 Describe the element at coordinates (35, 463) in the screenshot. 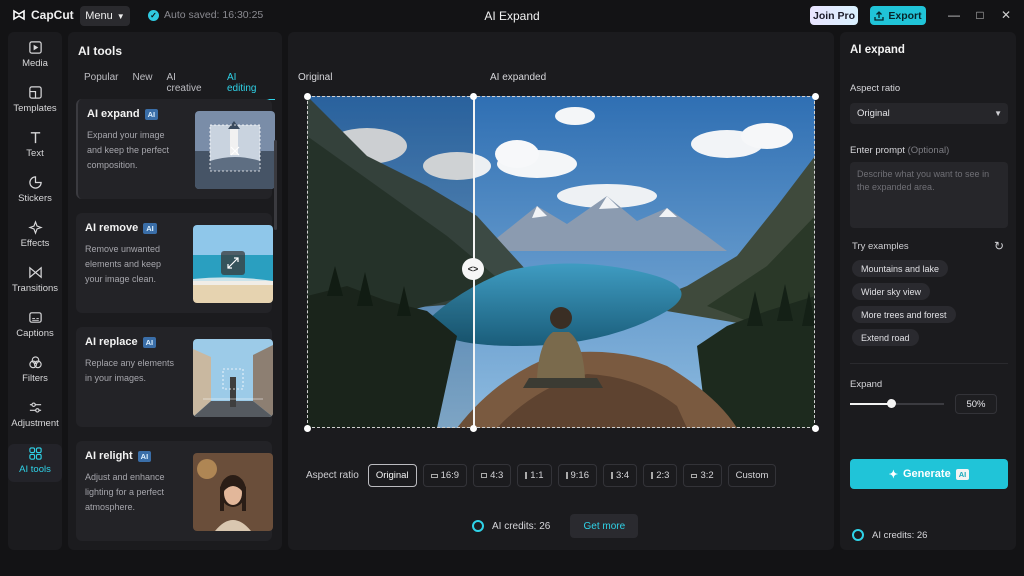

I see `rail-item-ai-tools: AI tools` at that location.